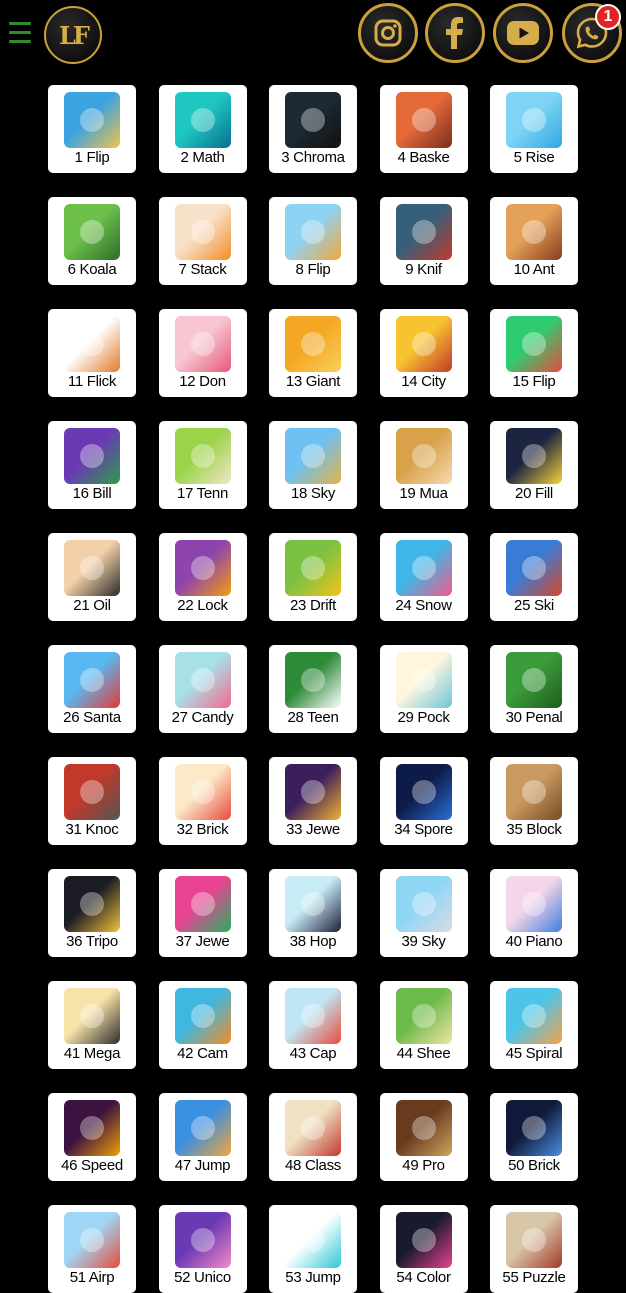  Describe the element at coordinates (313, 1025) in the screenshot. I see `game-tile: 43 Cap` at that location.